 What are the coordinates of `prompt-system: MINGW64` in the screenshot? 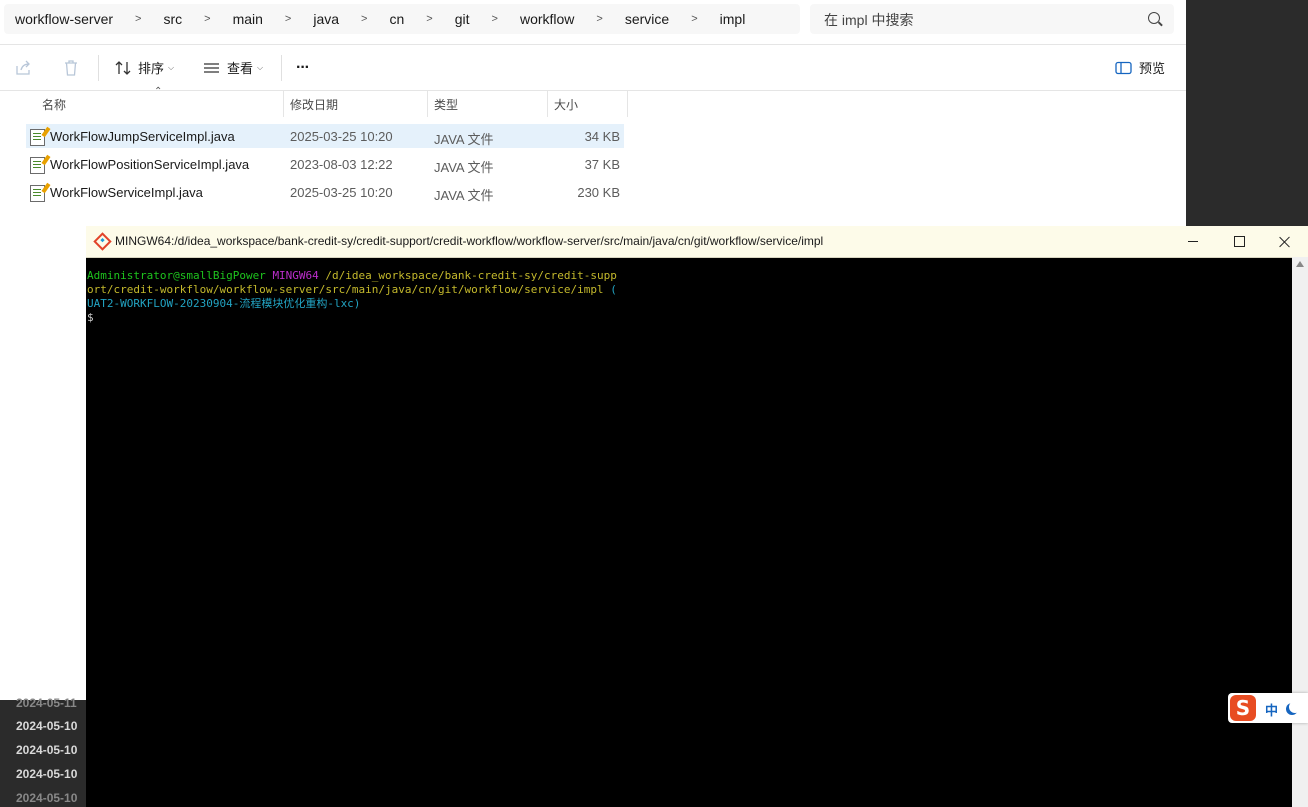 It's located at (295, 275).